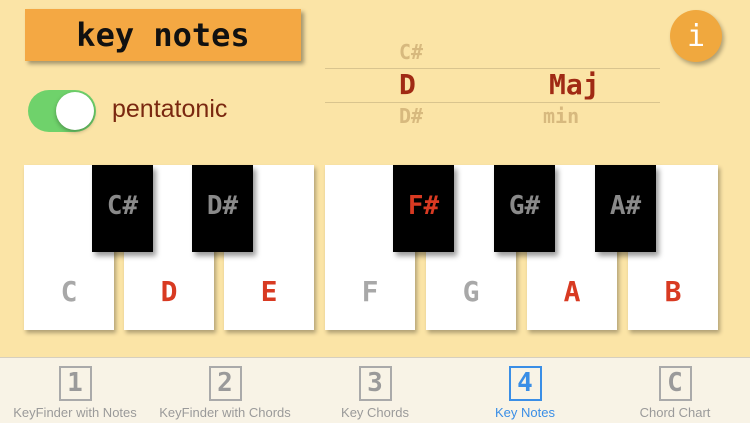 The width and height of the screenshot is (750, 423). What do you see at coordinates (225, 412) in the screenshot?
I see `tab-label: KeyFinder with Chords` at bounding box center [225, 412].